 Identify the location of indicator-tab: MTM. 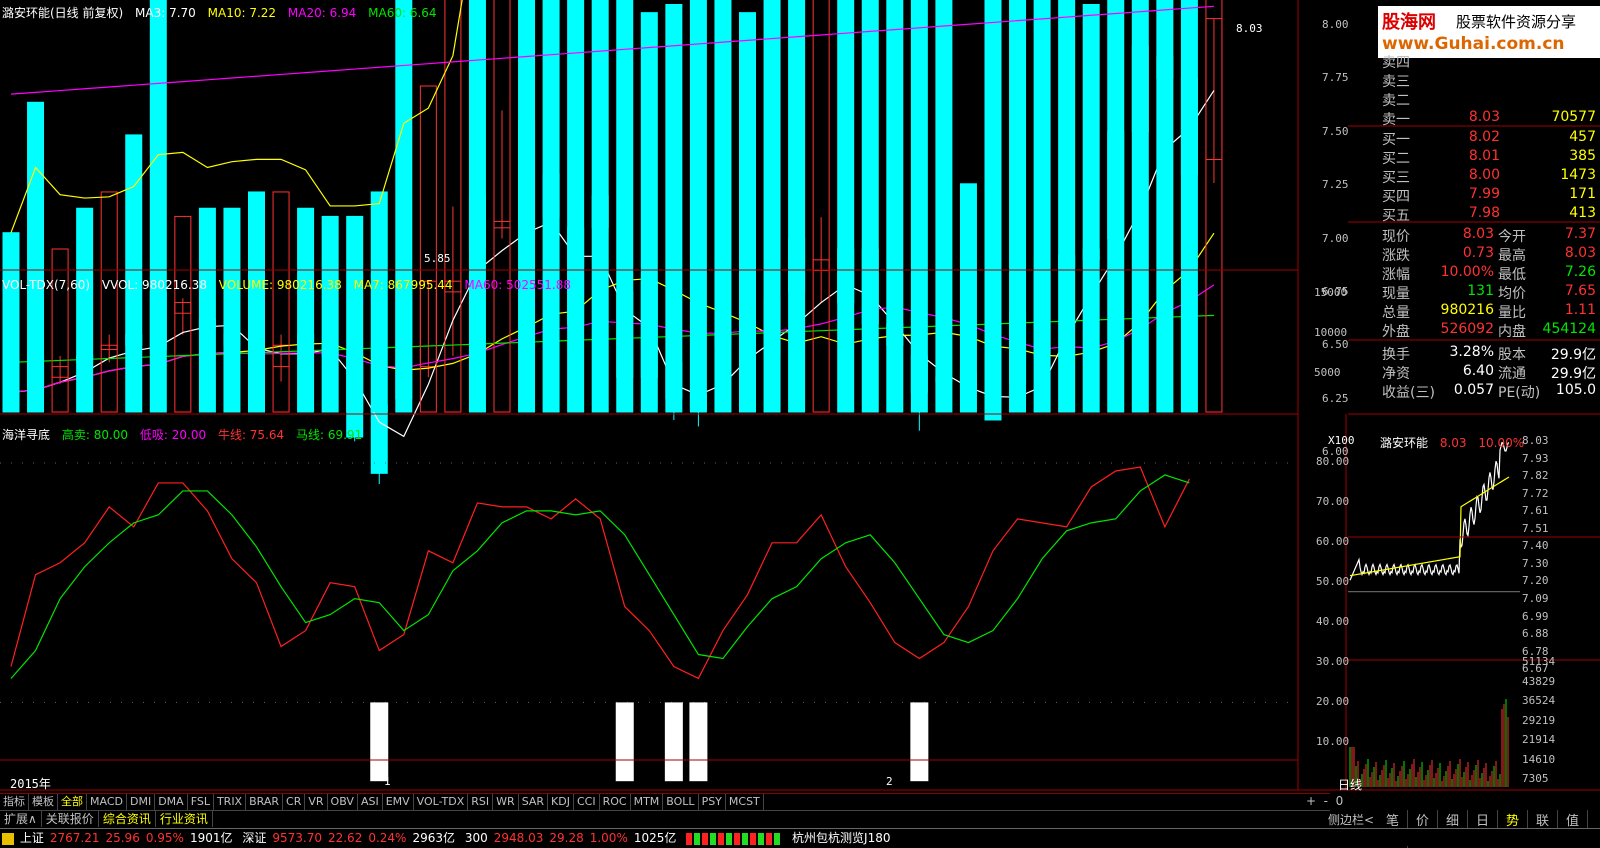
(647, 802).